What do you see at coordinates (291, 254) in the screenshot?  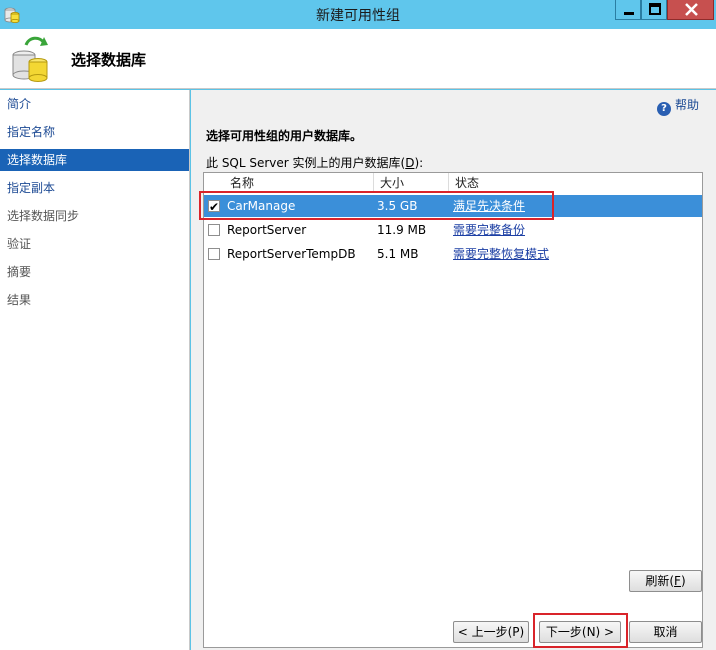 I see `row-name: ReportServerTempDB` at bounding box center [291, 254].